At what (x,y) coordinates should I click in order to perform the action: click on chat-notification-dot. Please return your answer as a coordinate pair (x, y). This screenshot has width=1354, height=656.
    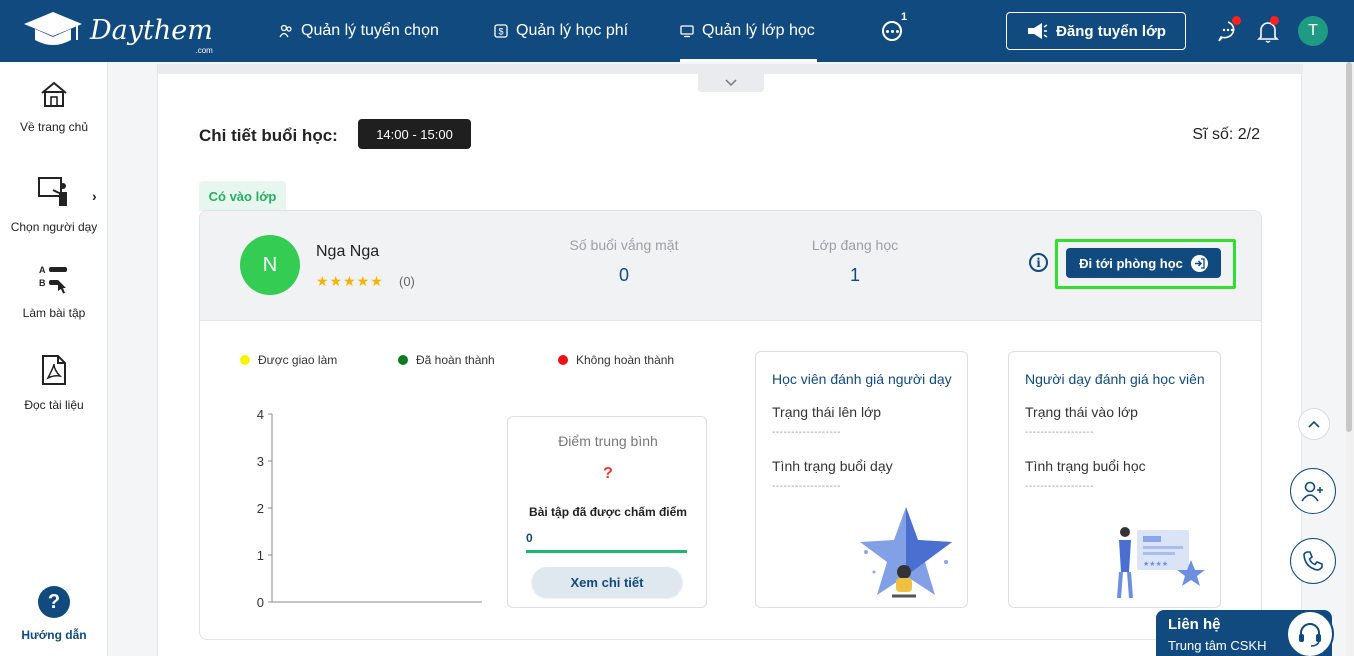
    Looking at the image, I should click on (1236, 20).